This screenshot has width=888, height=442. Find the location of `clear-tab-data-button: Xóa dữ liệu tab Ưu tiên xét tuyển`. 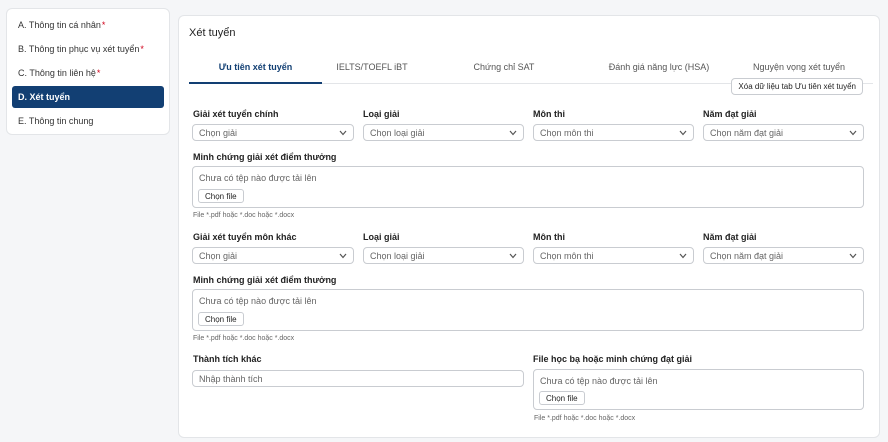

clear-tab-data-button: Xóa dữ liệu tab Ưu tiên xét tuyển is located at coordinates (797, 86).